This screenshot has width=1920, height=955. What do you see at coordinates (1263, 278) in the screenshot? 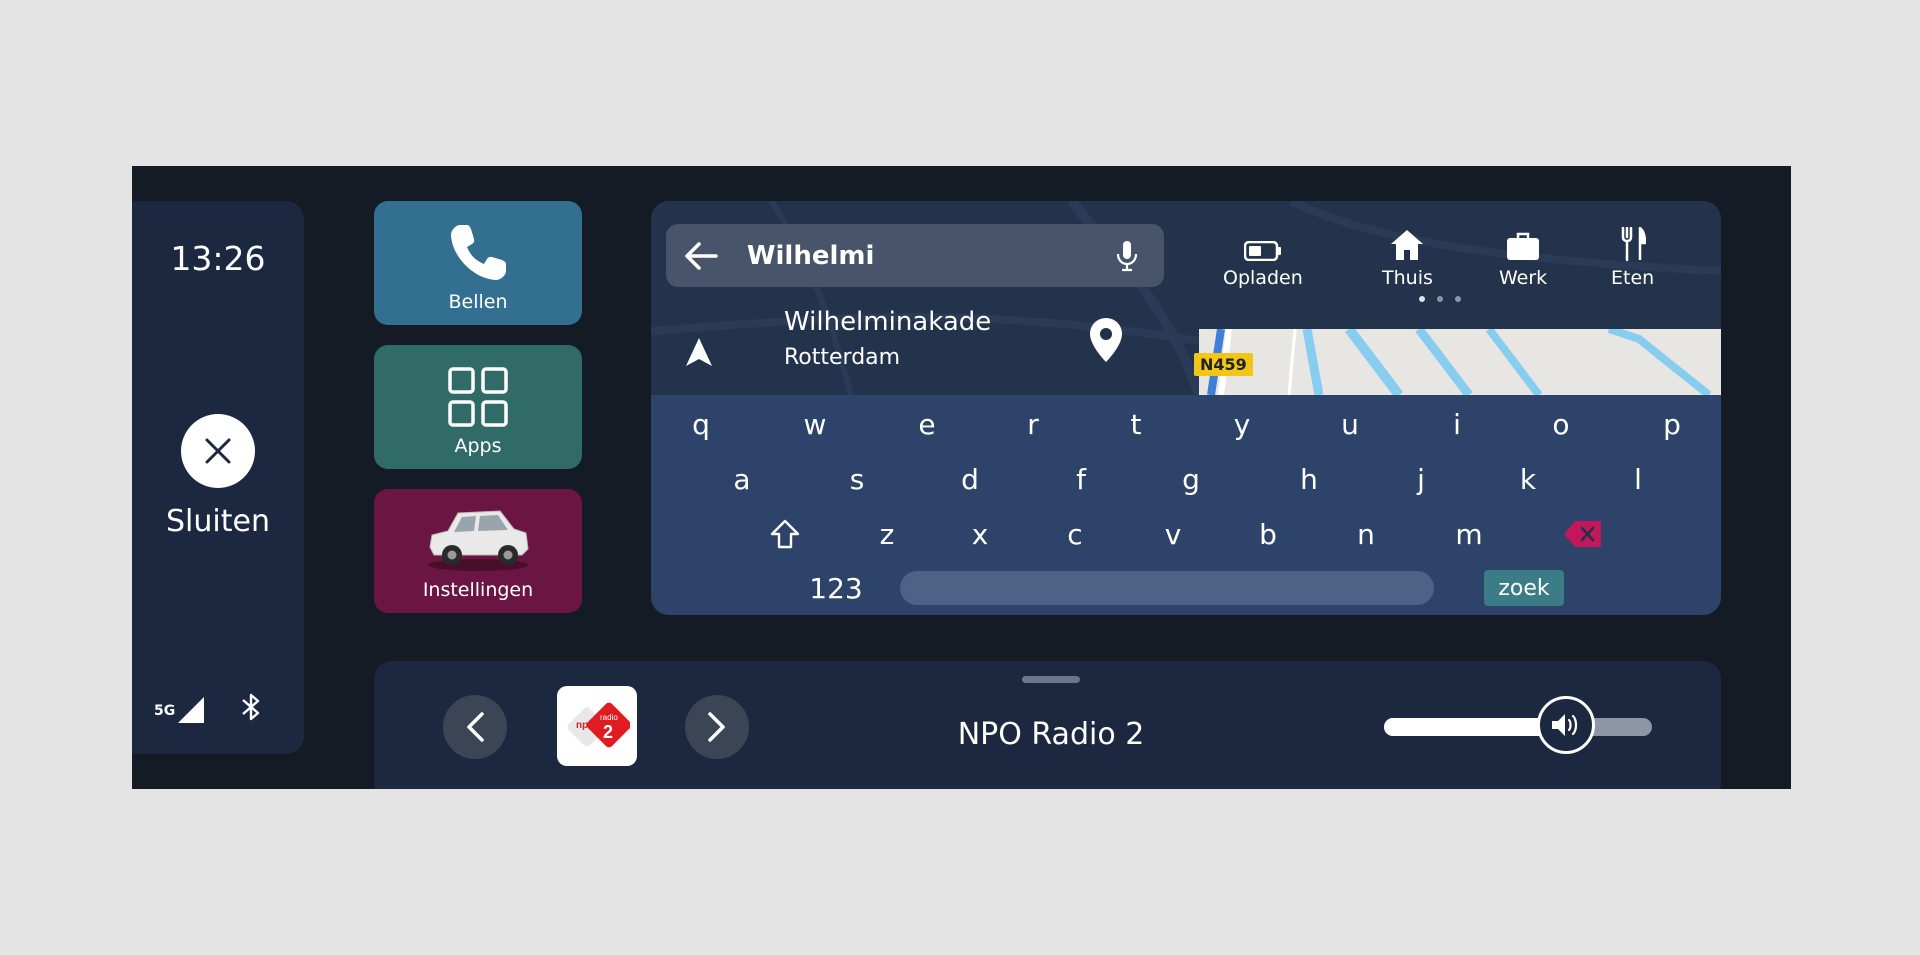
I see `opladen-label: Opladen` at bounding box center [1263, 278].